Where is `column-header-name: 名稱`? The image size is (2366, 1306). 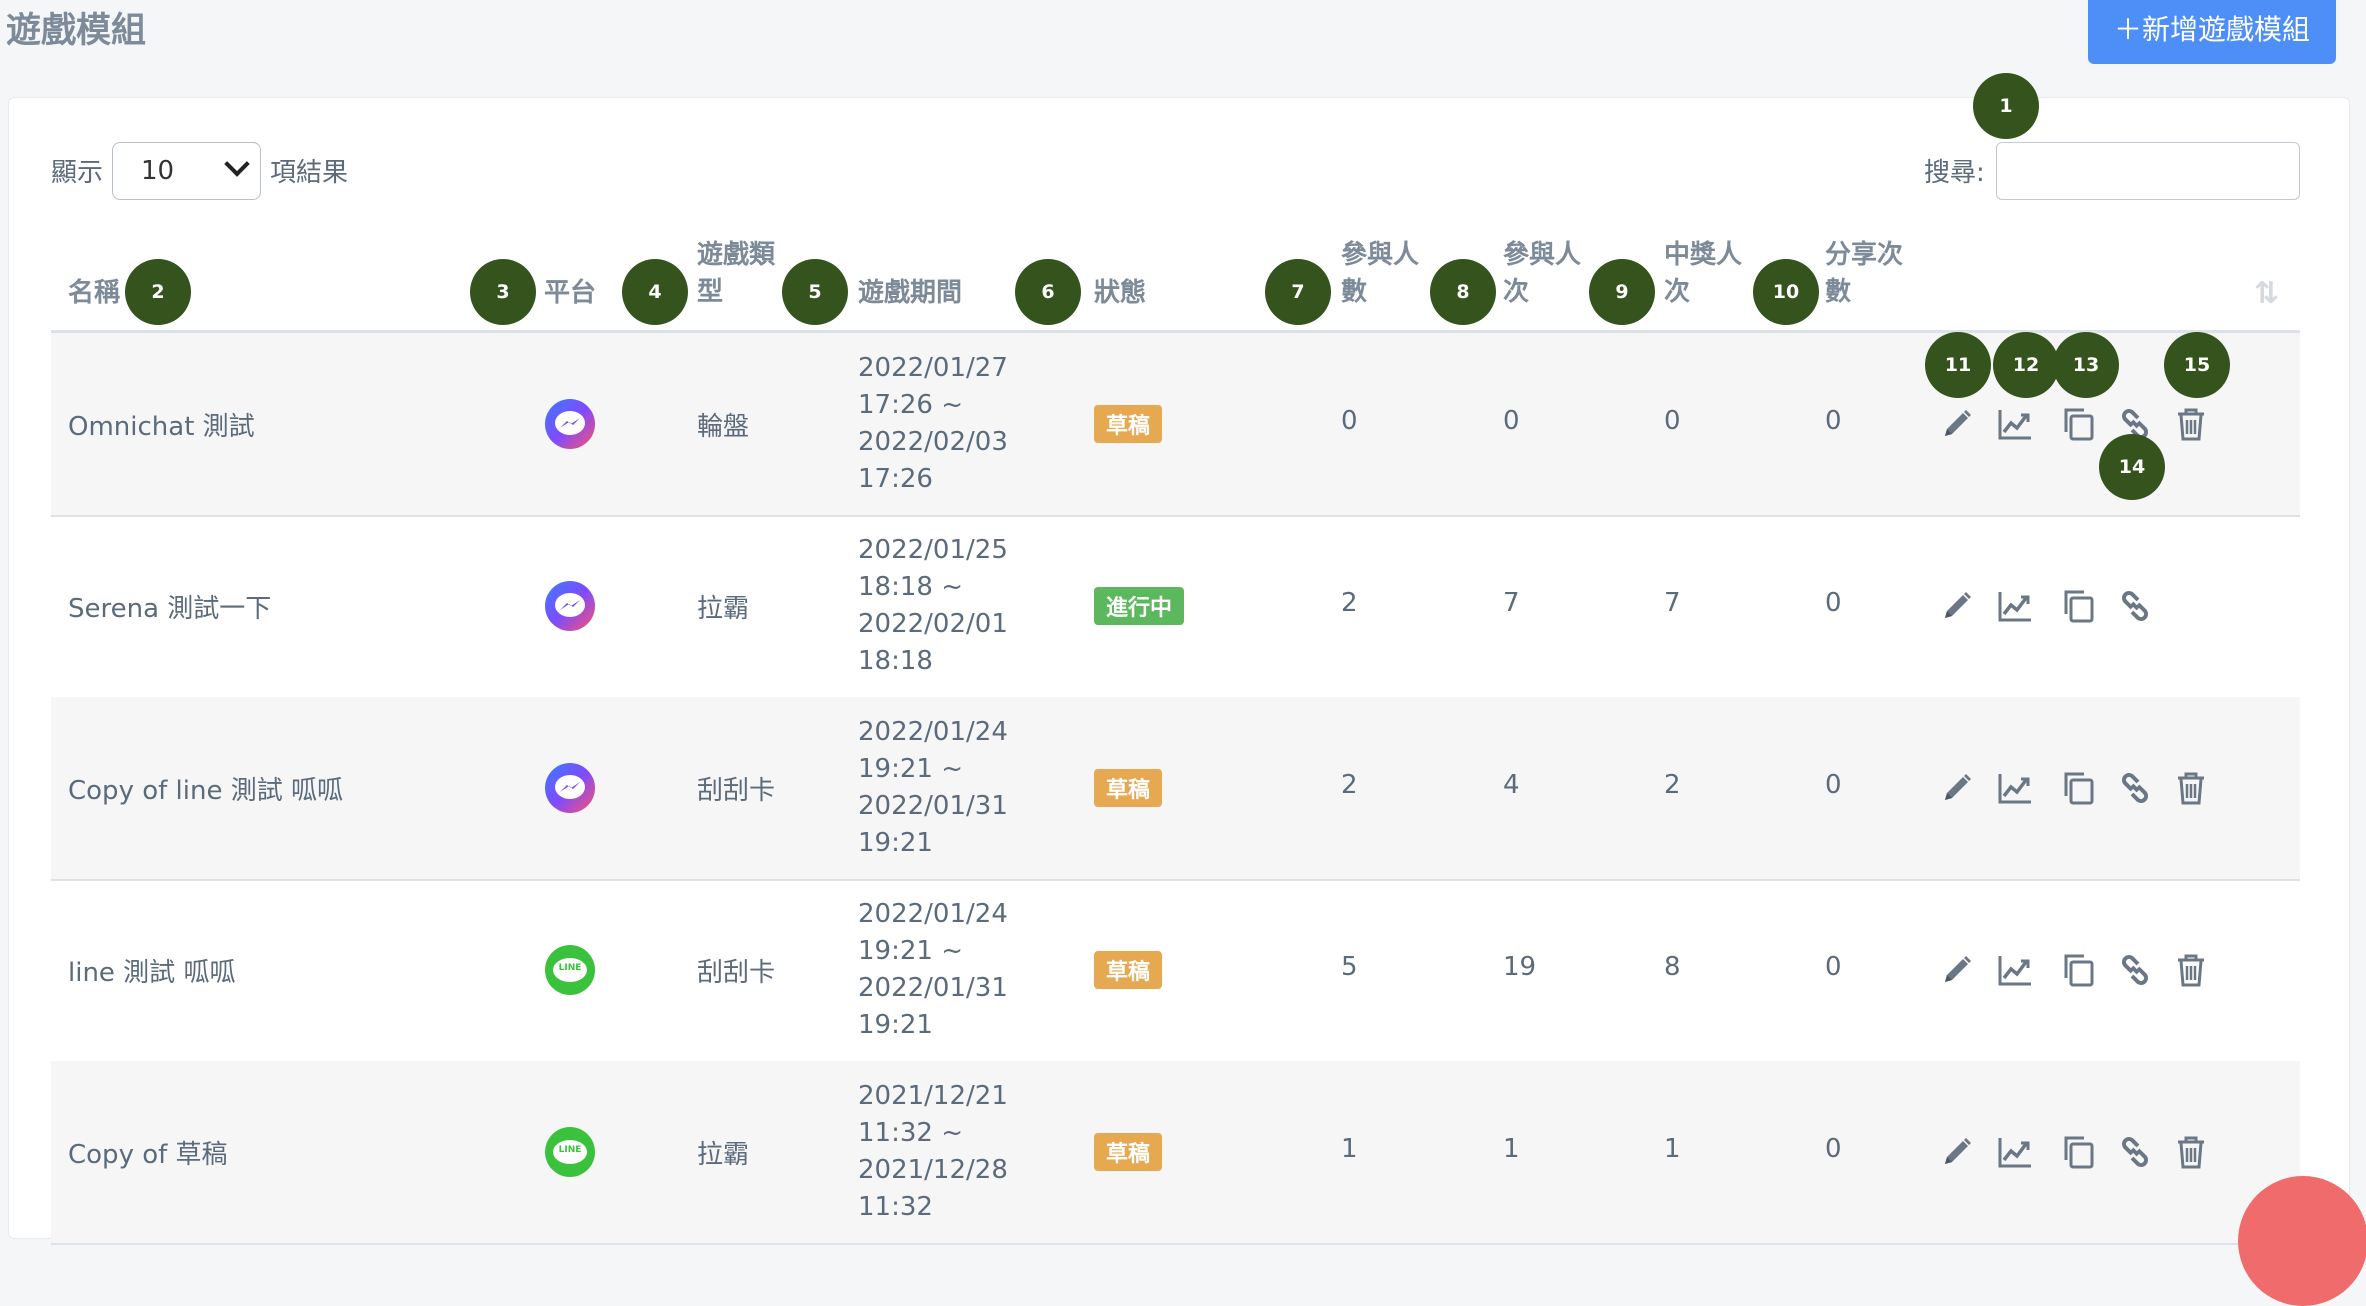 column-header-name: 名稱 is located at coordinates (94, 293).